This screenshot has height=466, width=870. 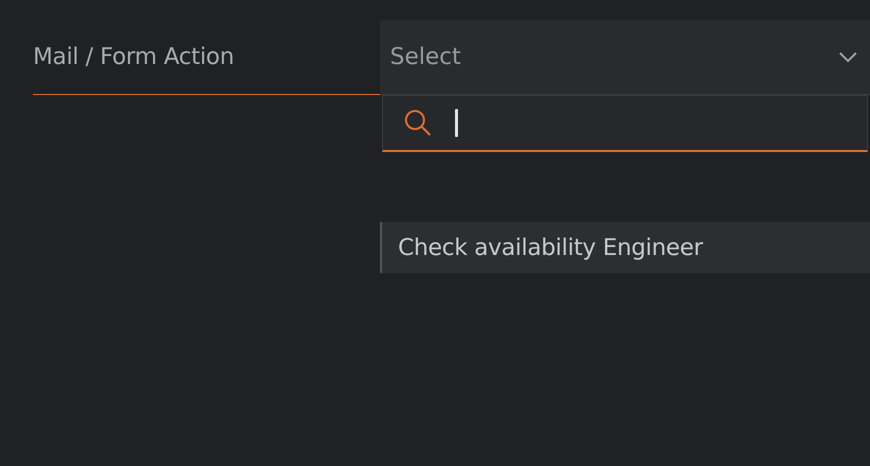 What do you see at coordinates (418, 123) in the screenshot?
I see `search-icon` at bounding box center [418, 123].